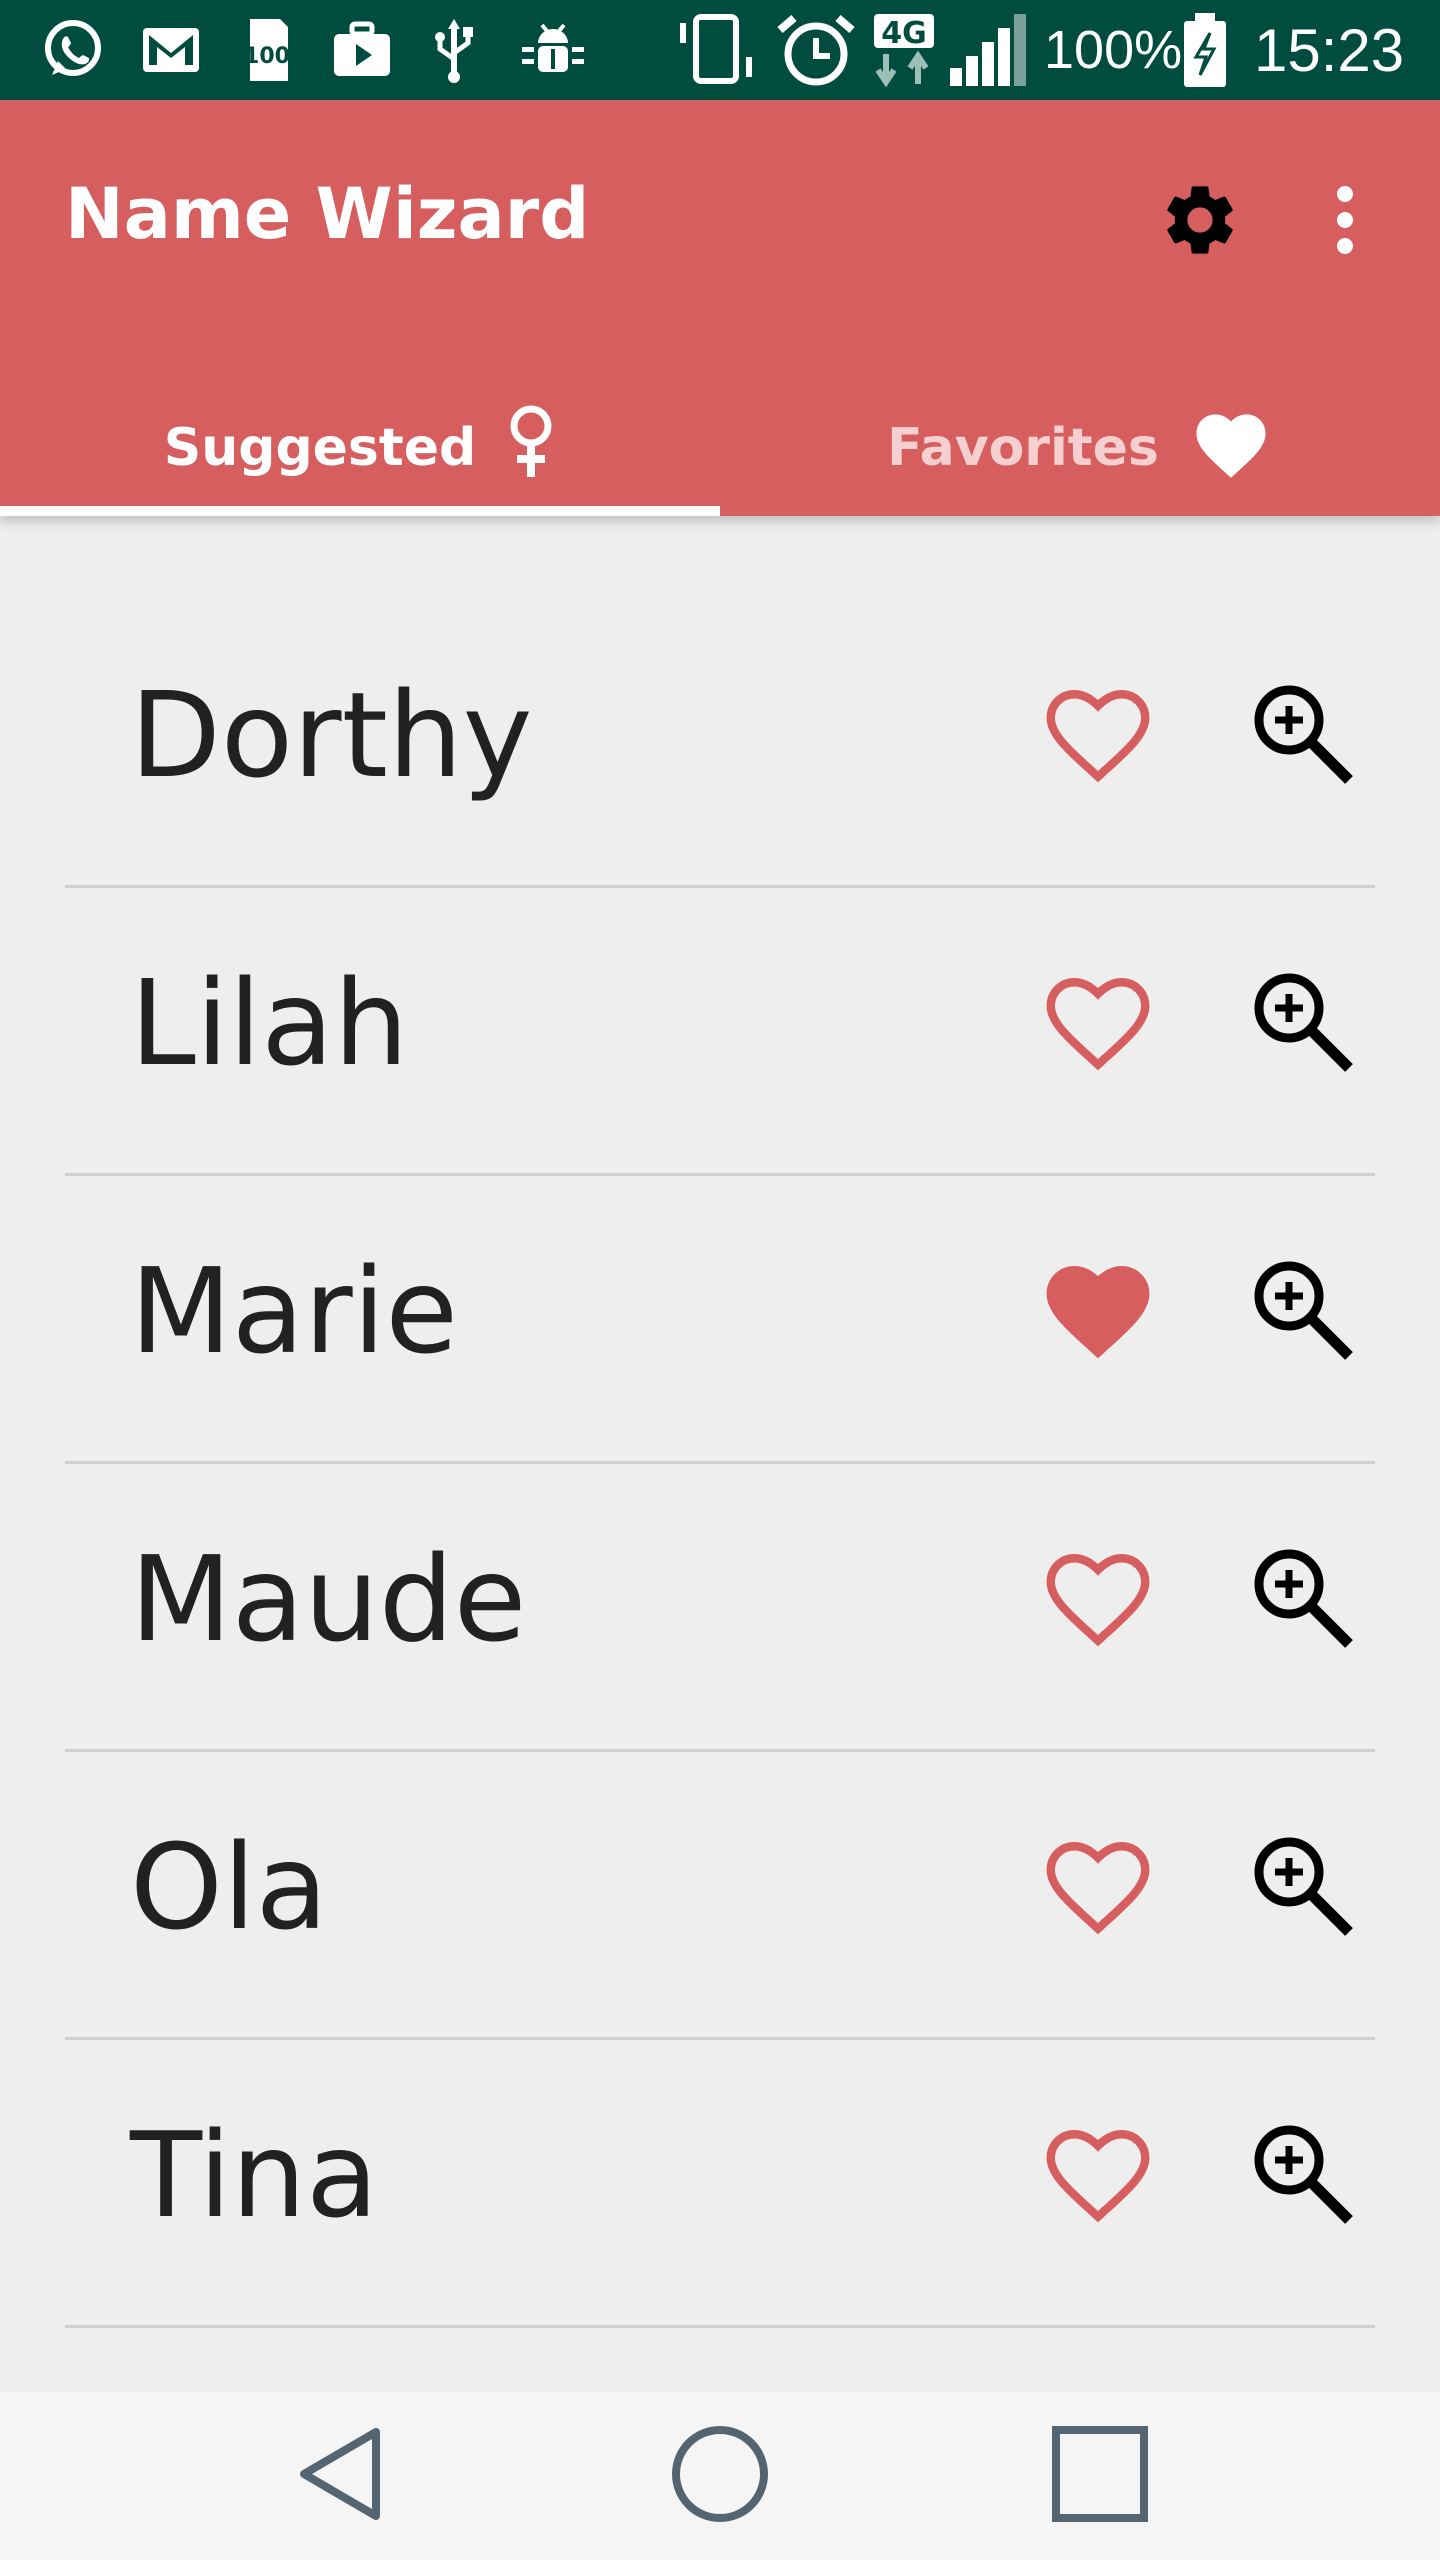  Describe the element at coordinates (531, 448) in the screenshot. I see `female-symbol-icon` at that location.